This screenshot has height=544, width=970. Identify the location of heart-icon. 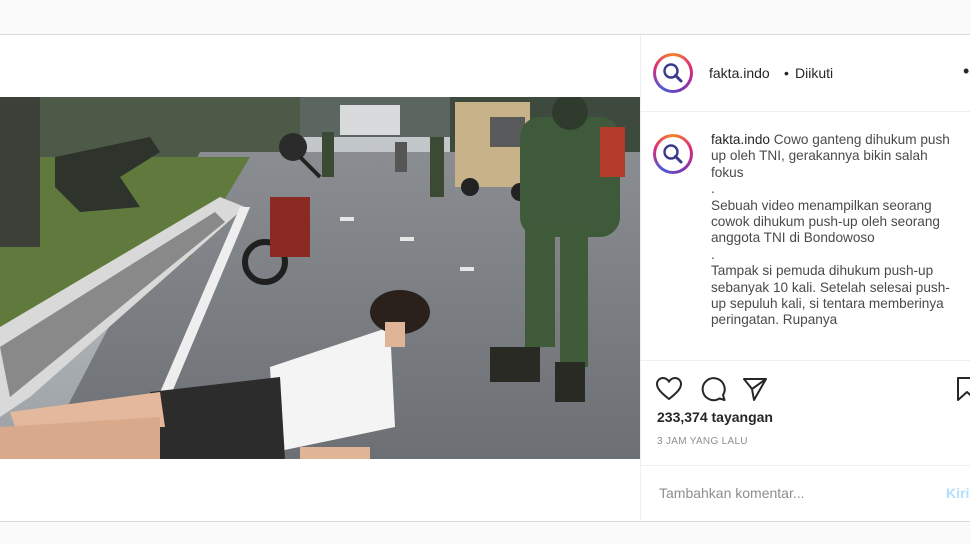
(669, 389).